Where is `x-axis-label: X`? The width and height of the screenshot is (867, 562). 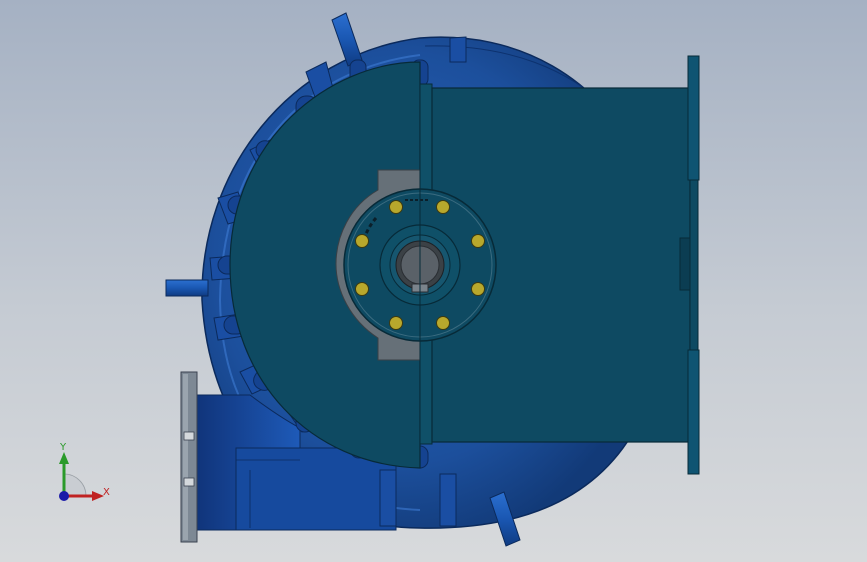
x-axis-label: X is located at coordinates (106, 492).